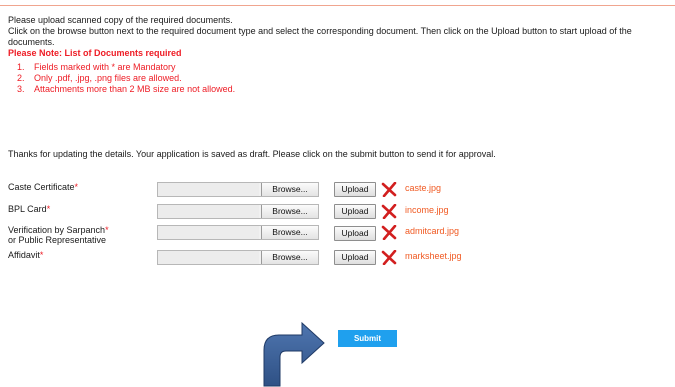 The height and width of the screenshot is (387, 675). Describe the element at coordinates (423, 188) in the screenshot. I see `uploaded-file-link: caste.jpg` at that location.